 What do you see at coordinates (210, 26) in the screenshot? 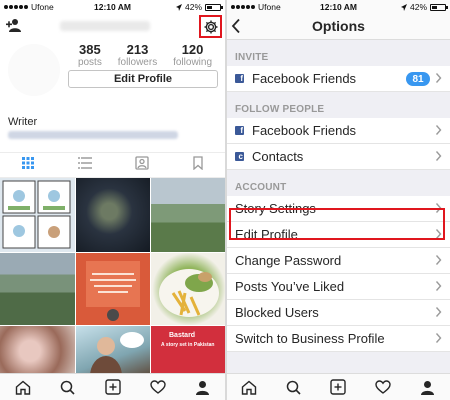
I see `gear-icon` at bounding box center [210, 26].